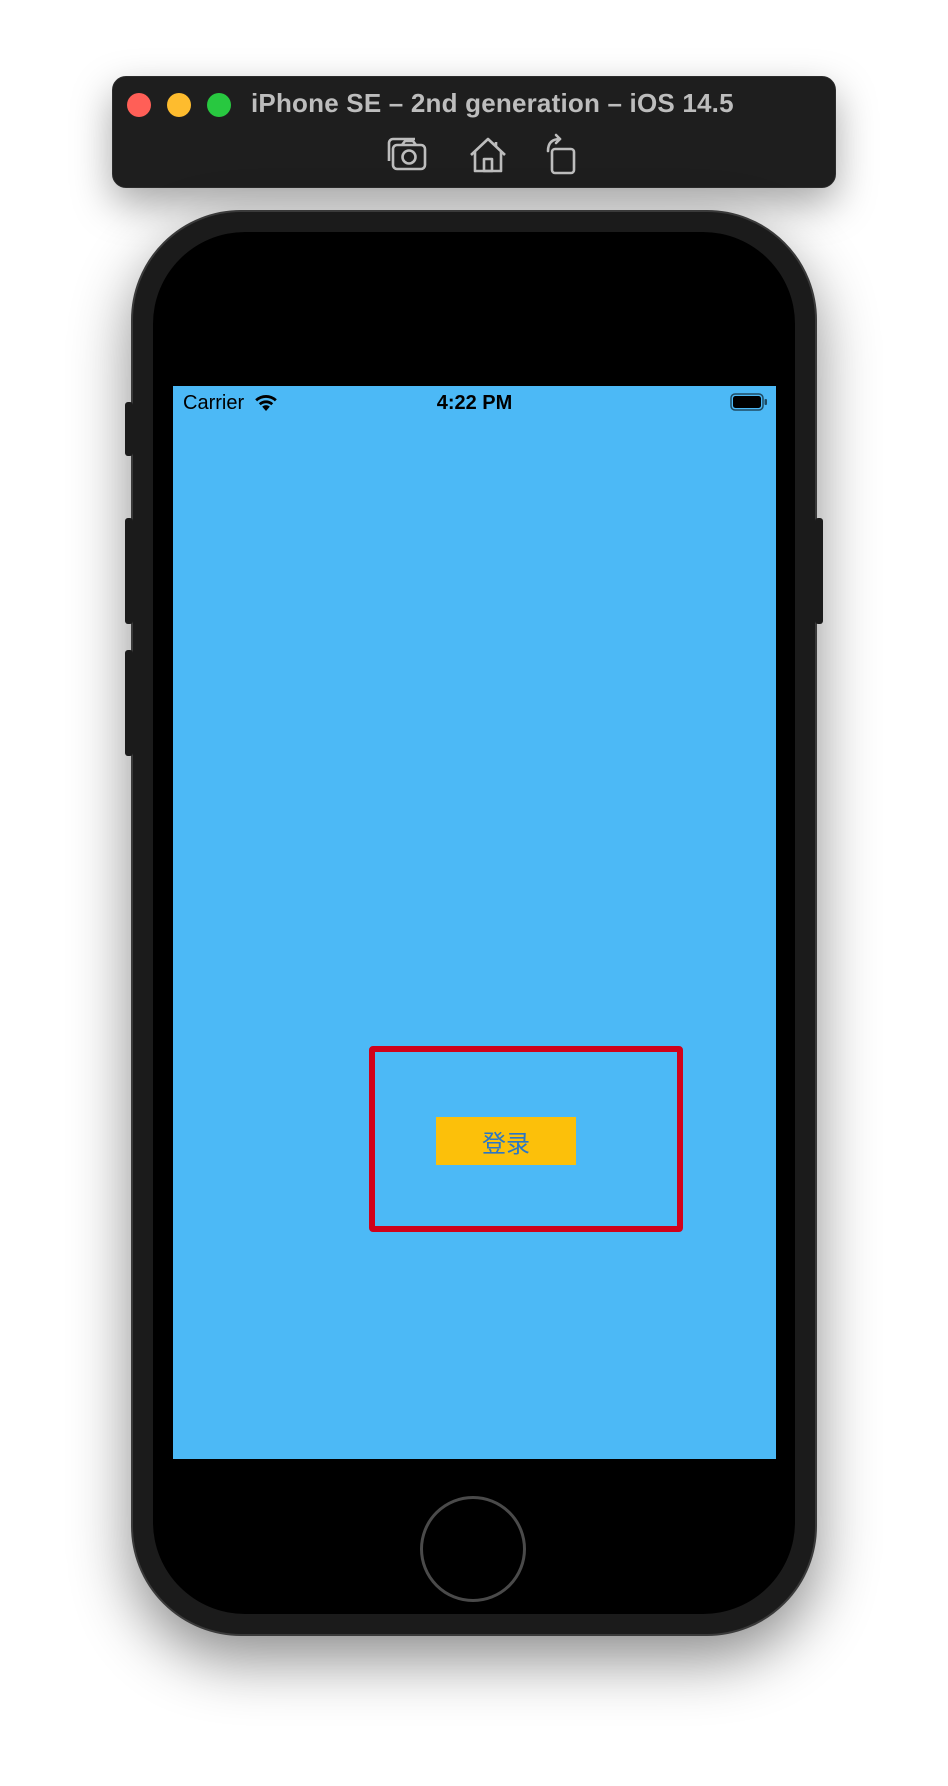  What do you see at coordinates (139, 105) in the screenshot?
I see `close-window-button` at bounding box center [139, 105].